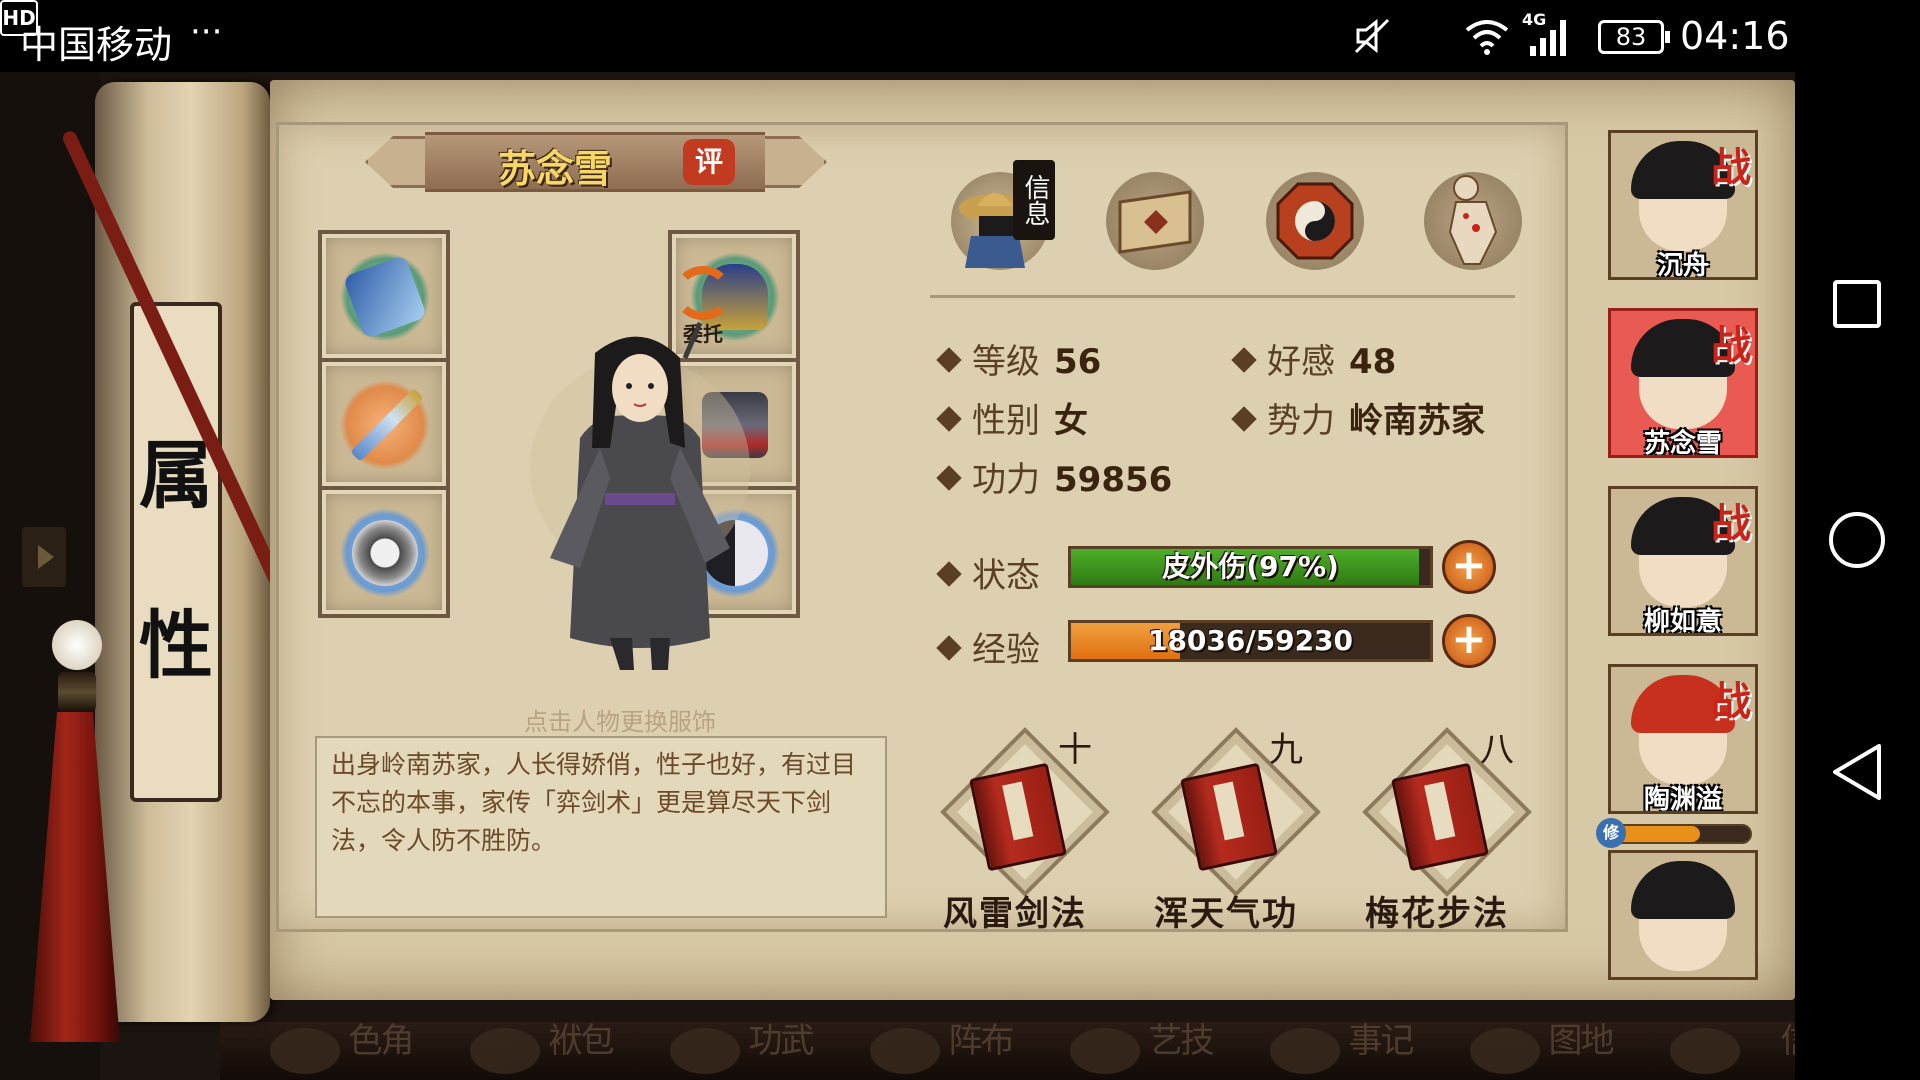 This screenshot has height=1080, width=1920. I want to click on stat-faction: 势力 岭南苏家, so click(1358, 417).